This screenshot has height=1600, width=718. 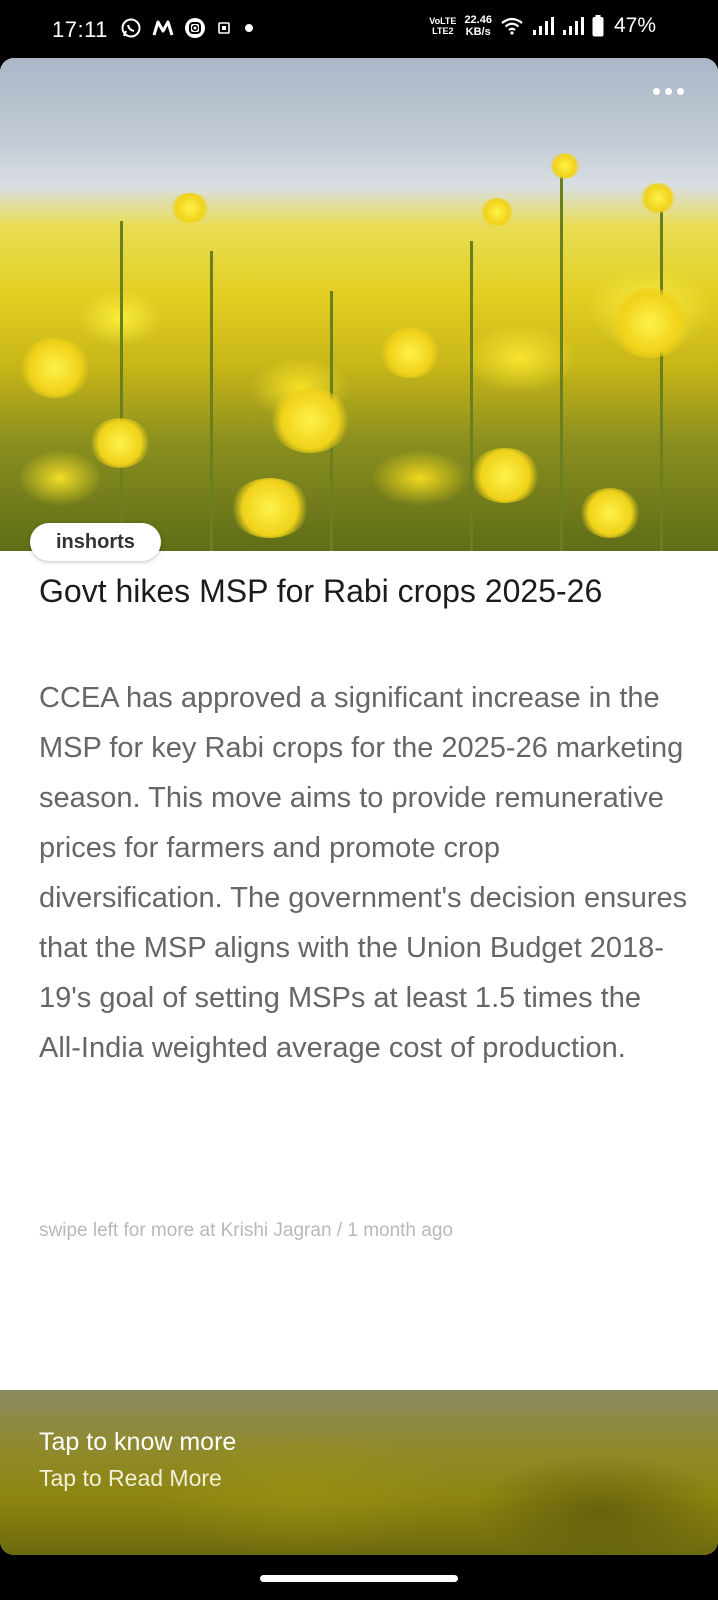 I want to click on home-indicator, so click(x=359, y=1578).